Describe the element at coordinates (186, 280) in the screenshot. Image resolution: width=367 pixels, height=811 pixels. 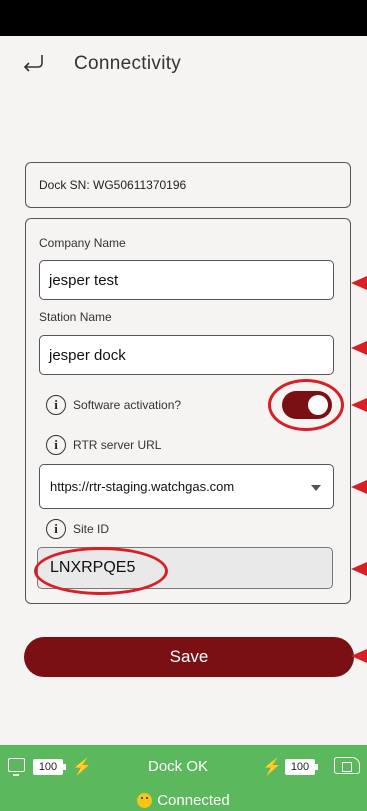
I see `company-name-input: jesper test` at that location.